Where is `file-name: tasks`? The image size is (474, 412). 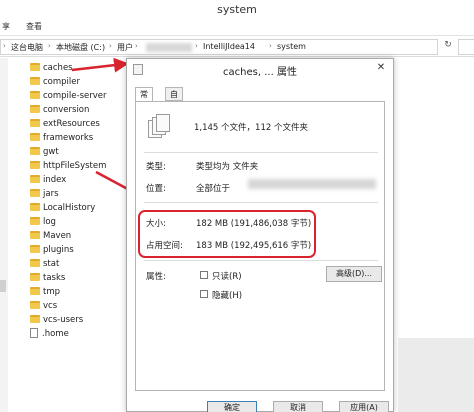 file-name: tasks is located at coordinates (54, 278).